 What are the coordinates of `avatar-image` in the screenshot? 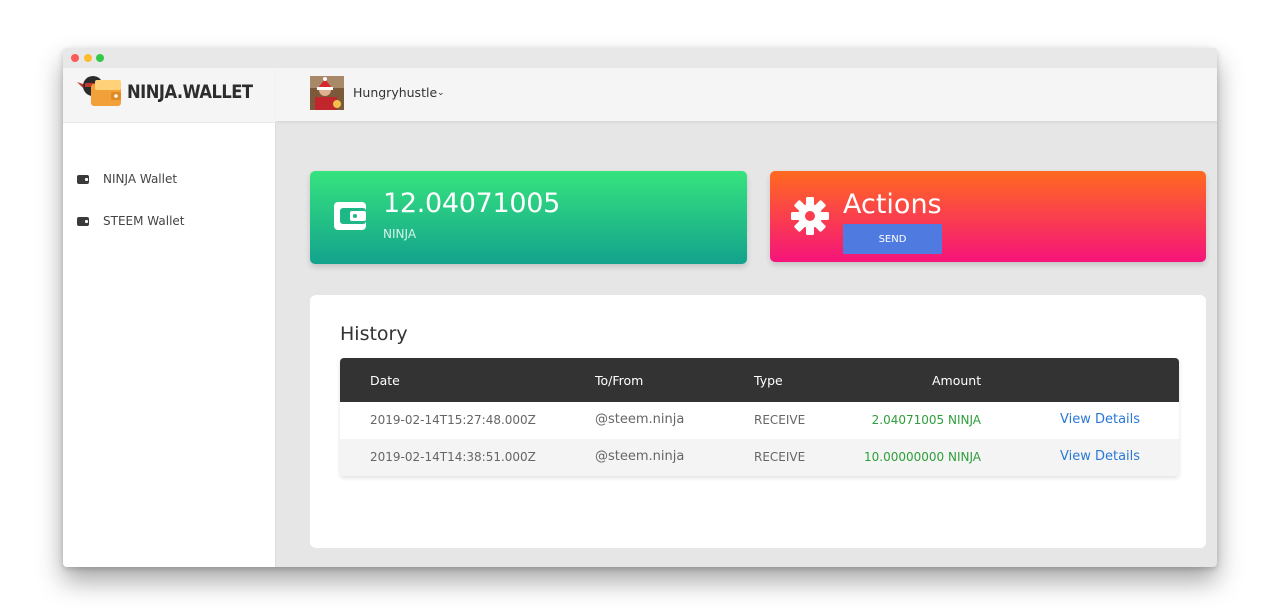 It's located at (327, 93).